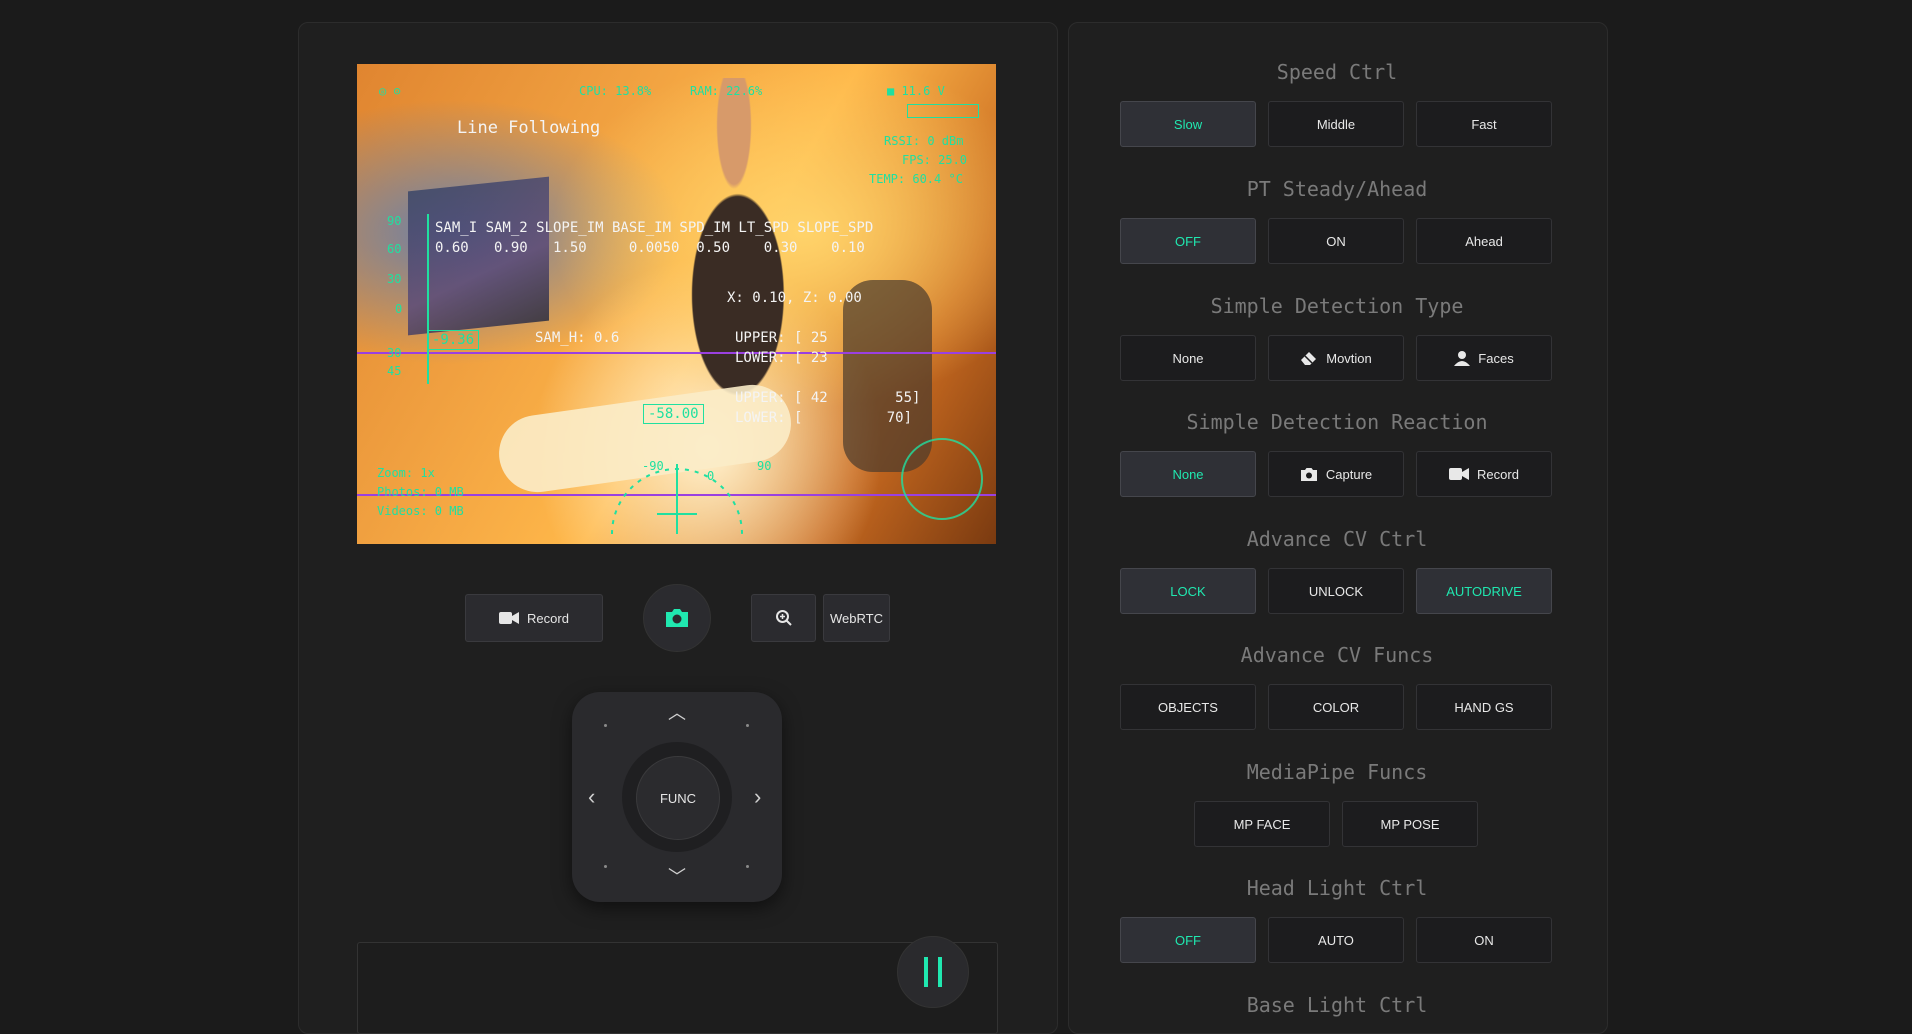 This screenshot has width=1912, height=1034. I want to click on control-button-auto: AUTO, so click(1336, 940).